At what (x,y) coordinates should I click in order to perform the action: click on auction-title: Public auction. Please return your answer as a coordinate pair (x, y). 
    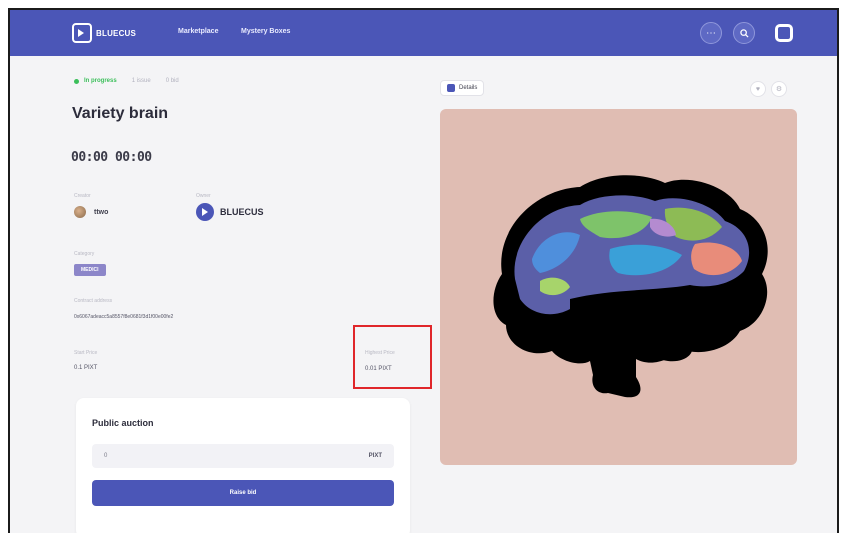
    Looking at the image, I should click on (123, 423).